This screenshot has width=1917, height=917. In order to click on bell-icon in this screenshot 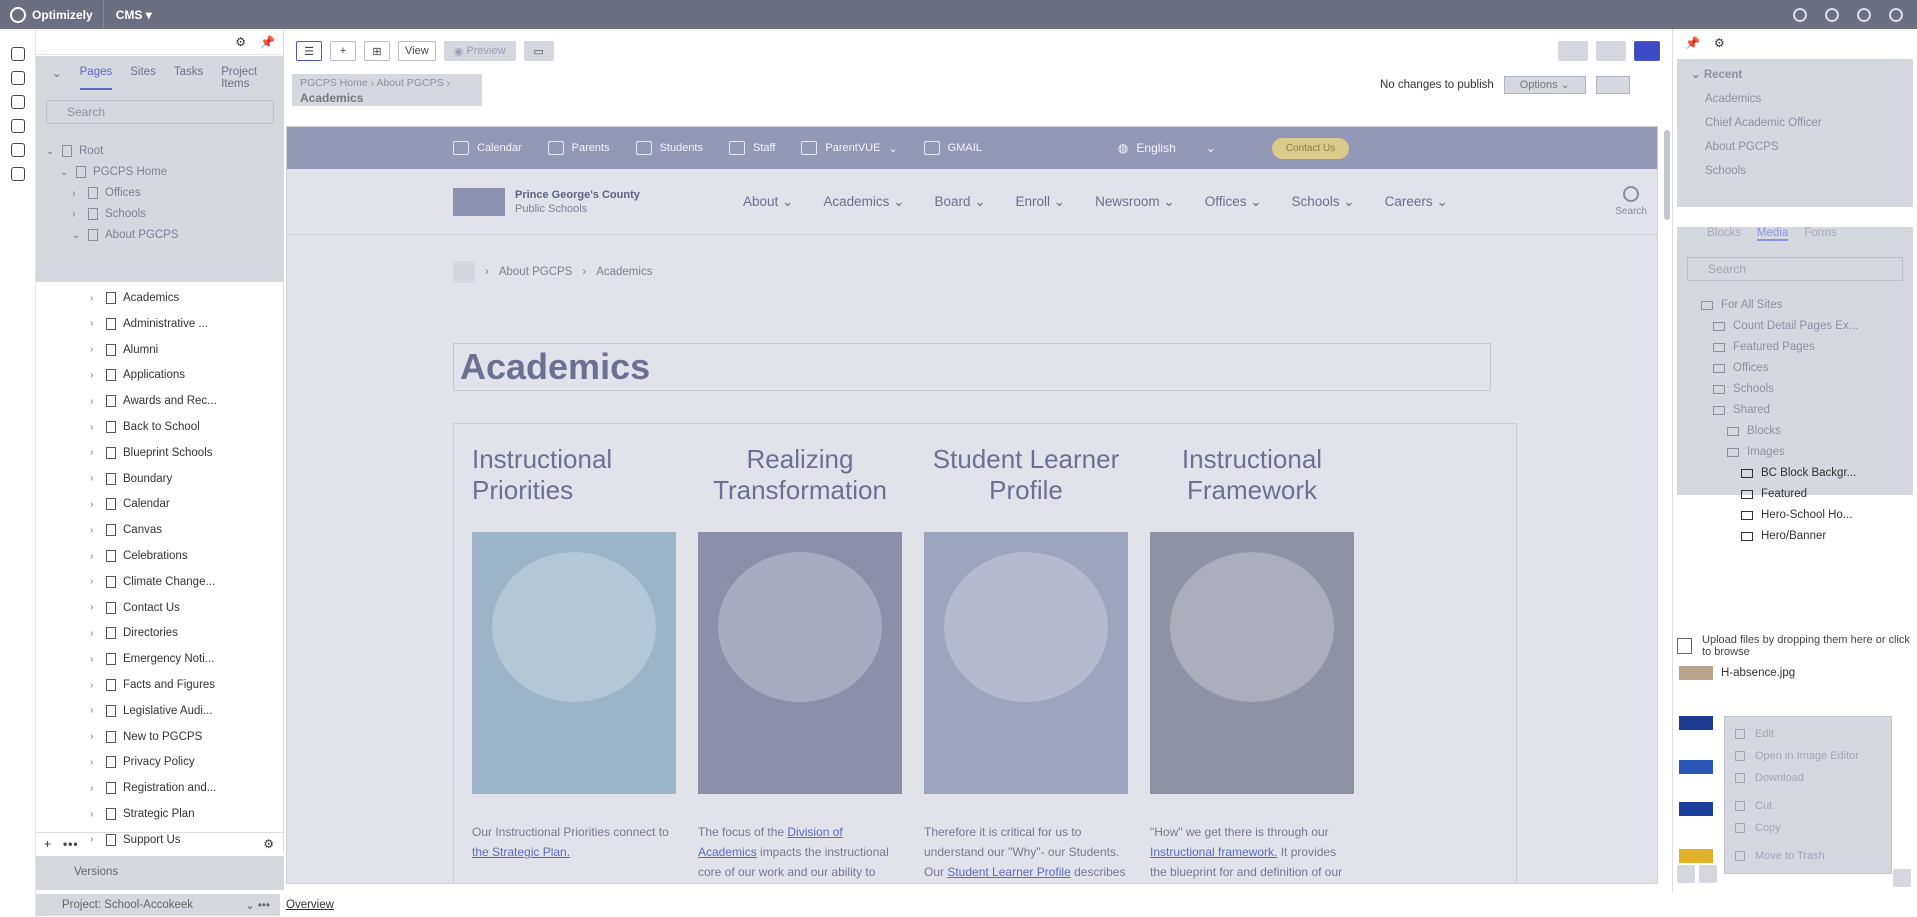, I will do `click(1832, 14)`.